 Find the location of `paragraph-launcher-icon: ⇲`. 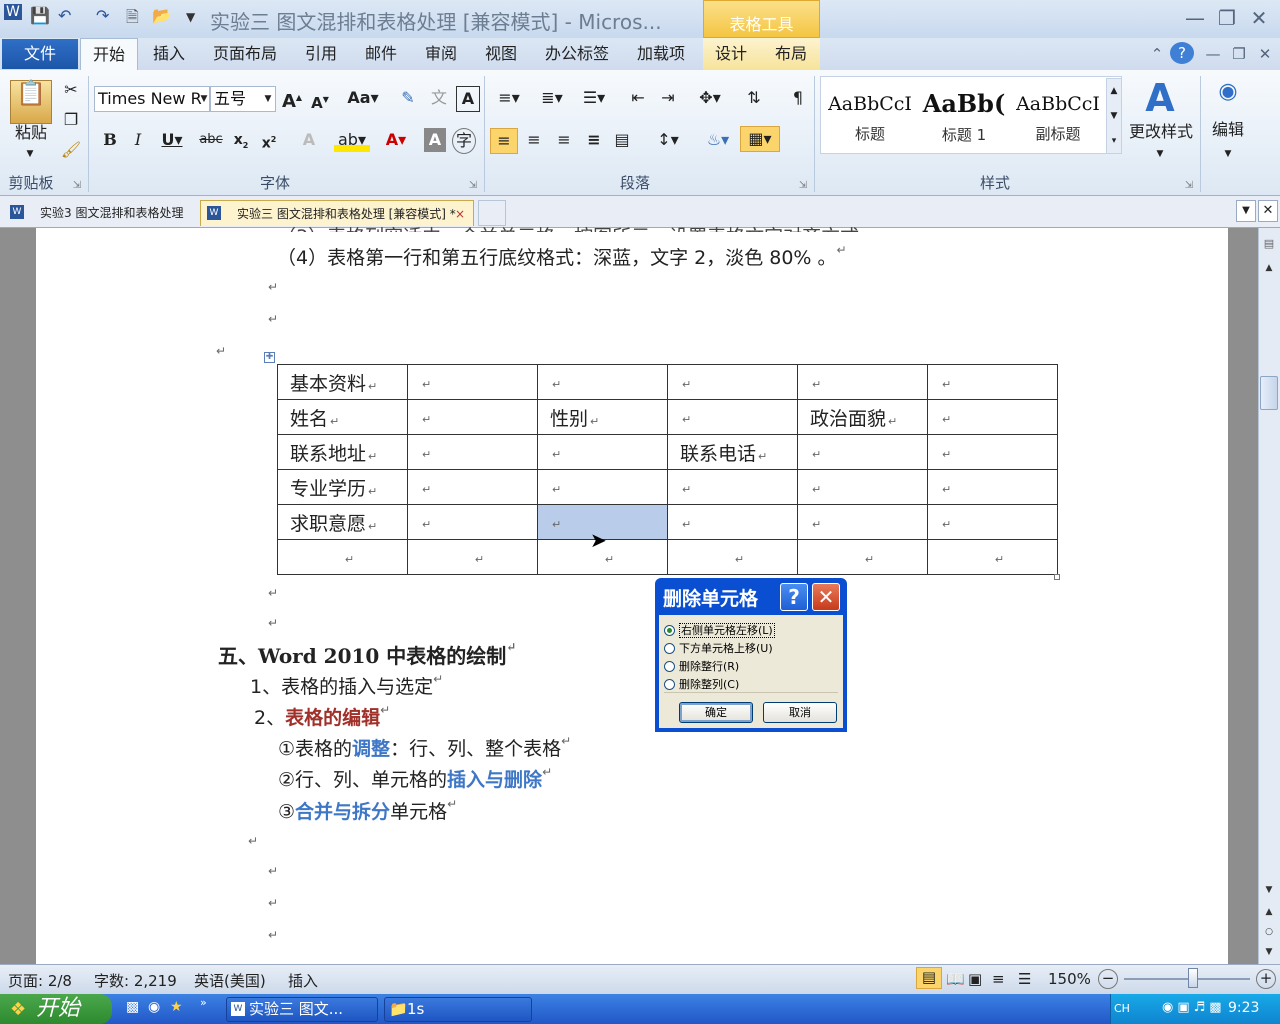

paragraph-launcher-icon: ⇲ is located at coordinates (803, 186).